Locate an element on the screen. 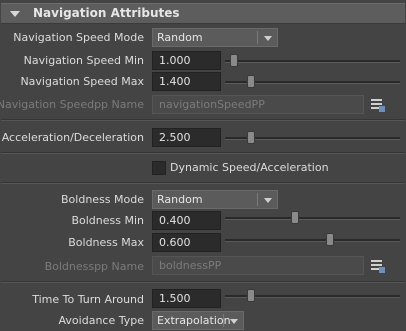 The width and height of the screenshot is (406, 331). nav-speedpp-label: Navigation Speedpp Name is located at coordinates (72, 104).